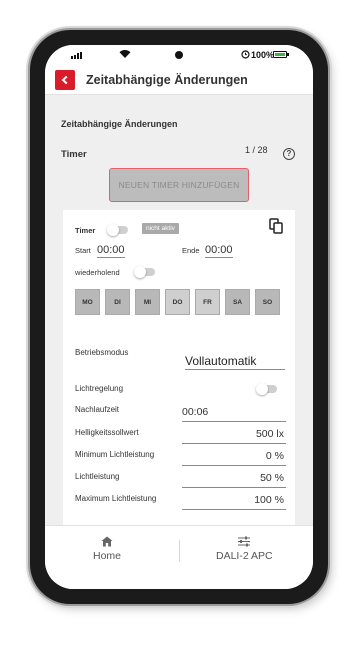 This screenshot has height=656, width=360. I want to click on delay-label: Nachlaufzeit, so click(97, 409).